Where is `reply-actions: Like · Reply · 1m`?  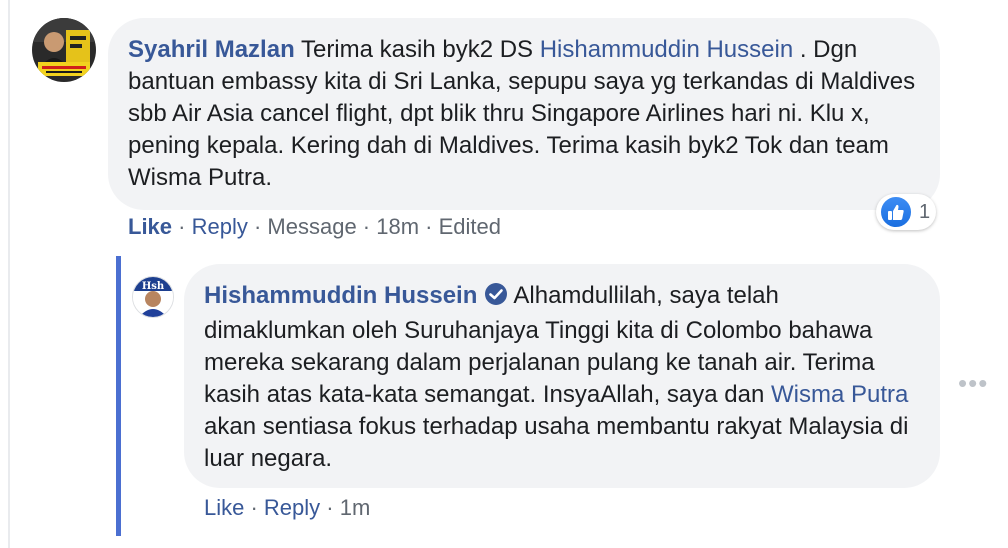
reply-actions: Like · Reply · 1m is located at coordinates (287, 508).